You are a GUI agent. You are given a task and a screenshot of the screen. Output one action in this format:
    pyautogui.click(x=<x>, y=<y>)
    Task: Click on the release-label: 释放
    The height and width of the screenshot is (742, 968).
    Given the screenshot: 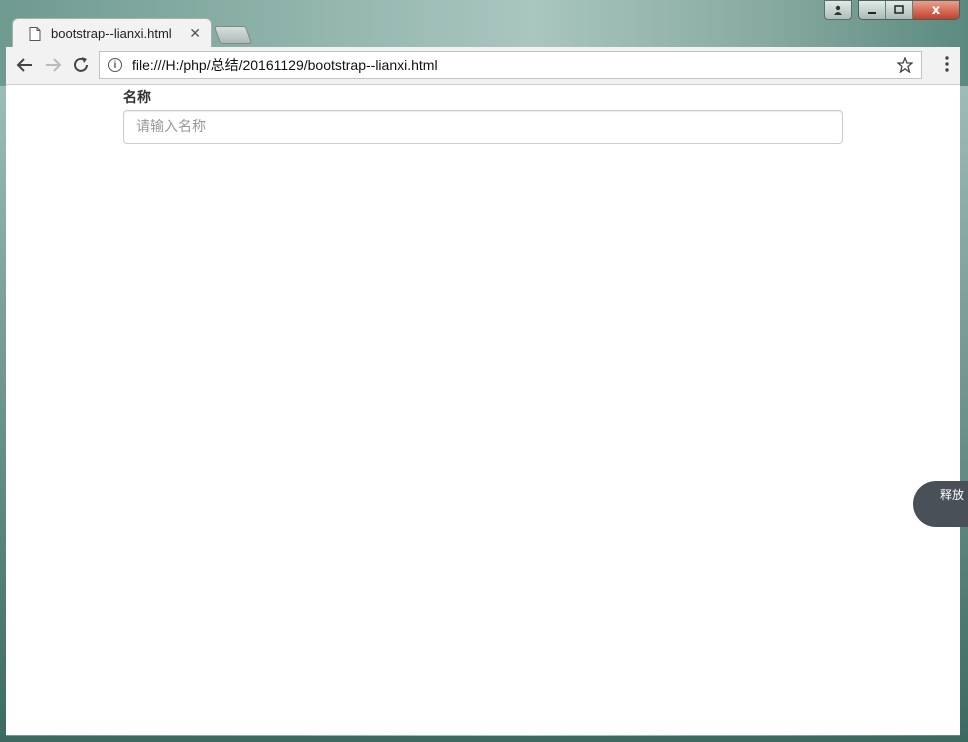 What is the action you would take?
    pyautogui.click(x=951, y=494)
    